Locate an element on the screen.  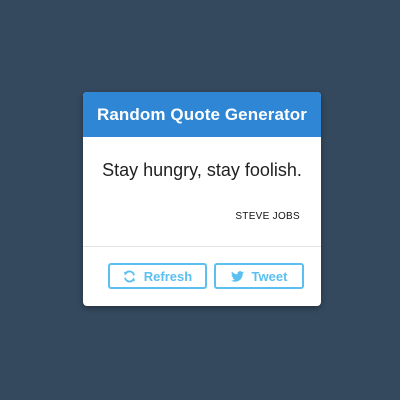
tweet-button: Tweet is located at coordinates (259, 276).